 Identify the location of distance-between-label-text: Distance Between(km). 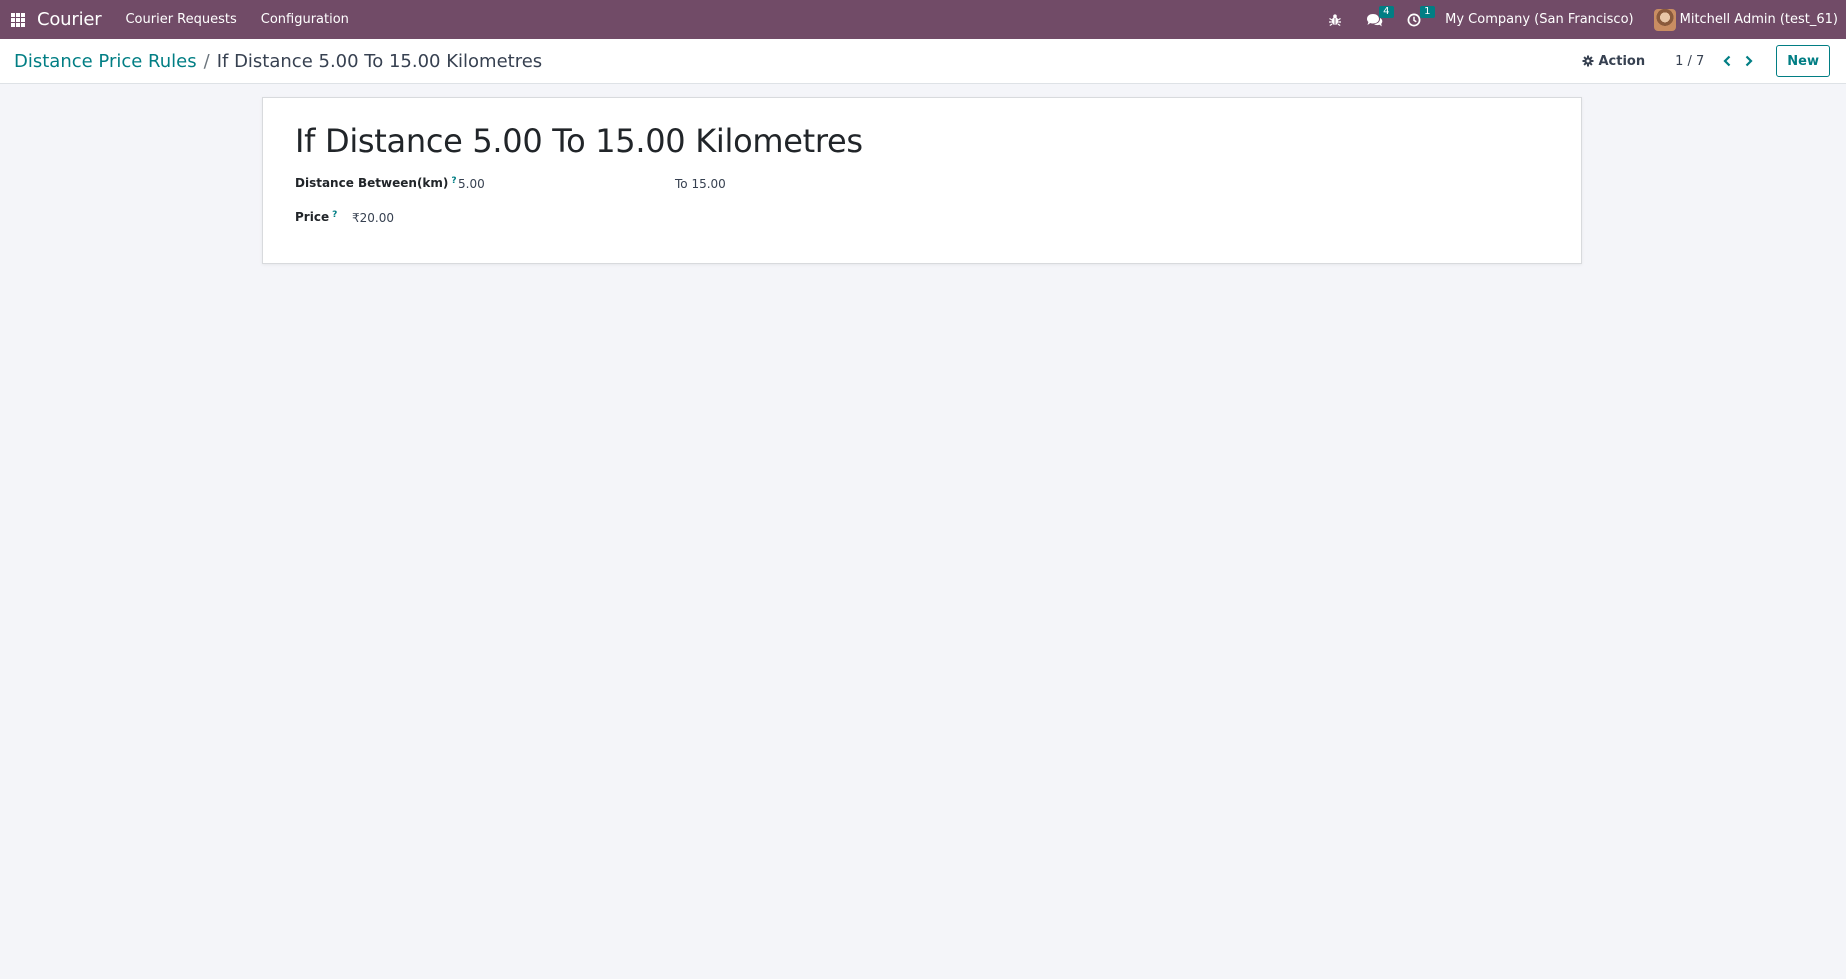
(372, 183).